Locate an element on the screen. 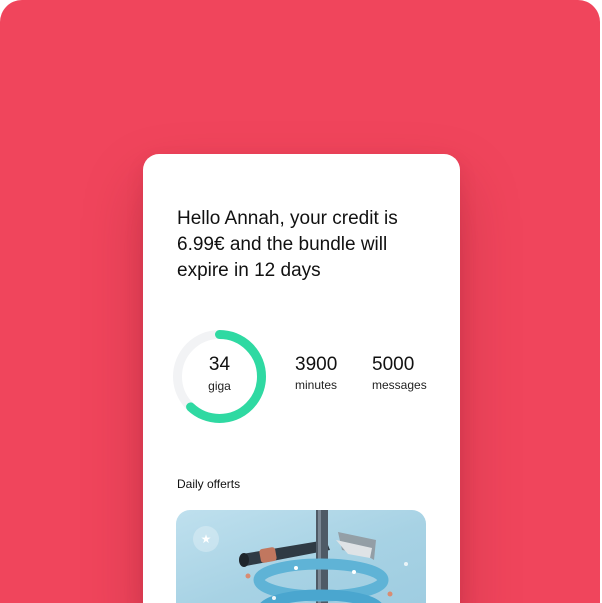 This screenshot has height=603, width=602. data-usage-ring: 34 giga is located at coordinates (219, 376).